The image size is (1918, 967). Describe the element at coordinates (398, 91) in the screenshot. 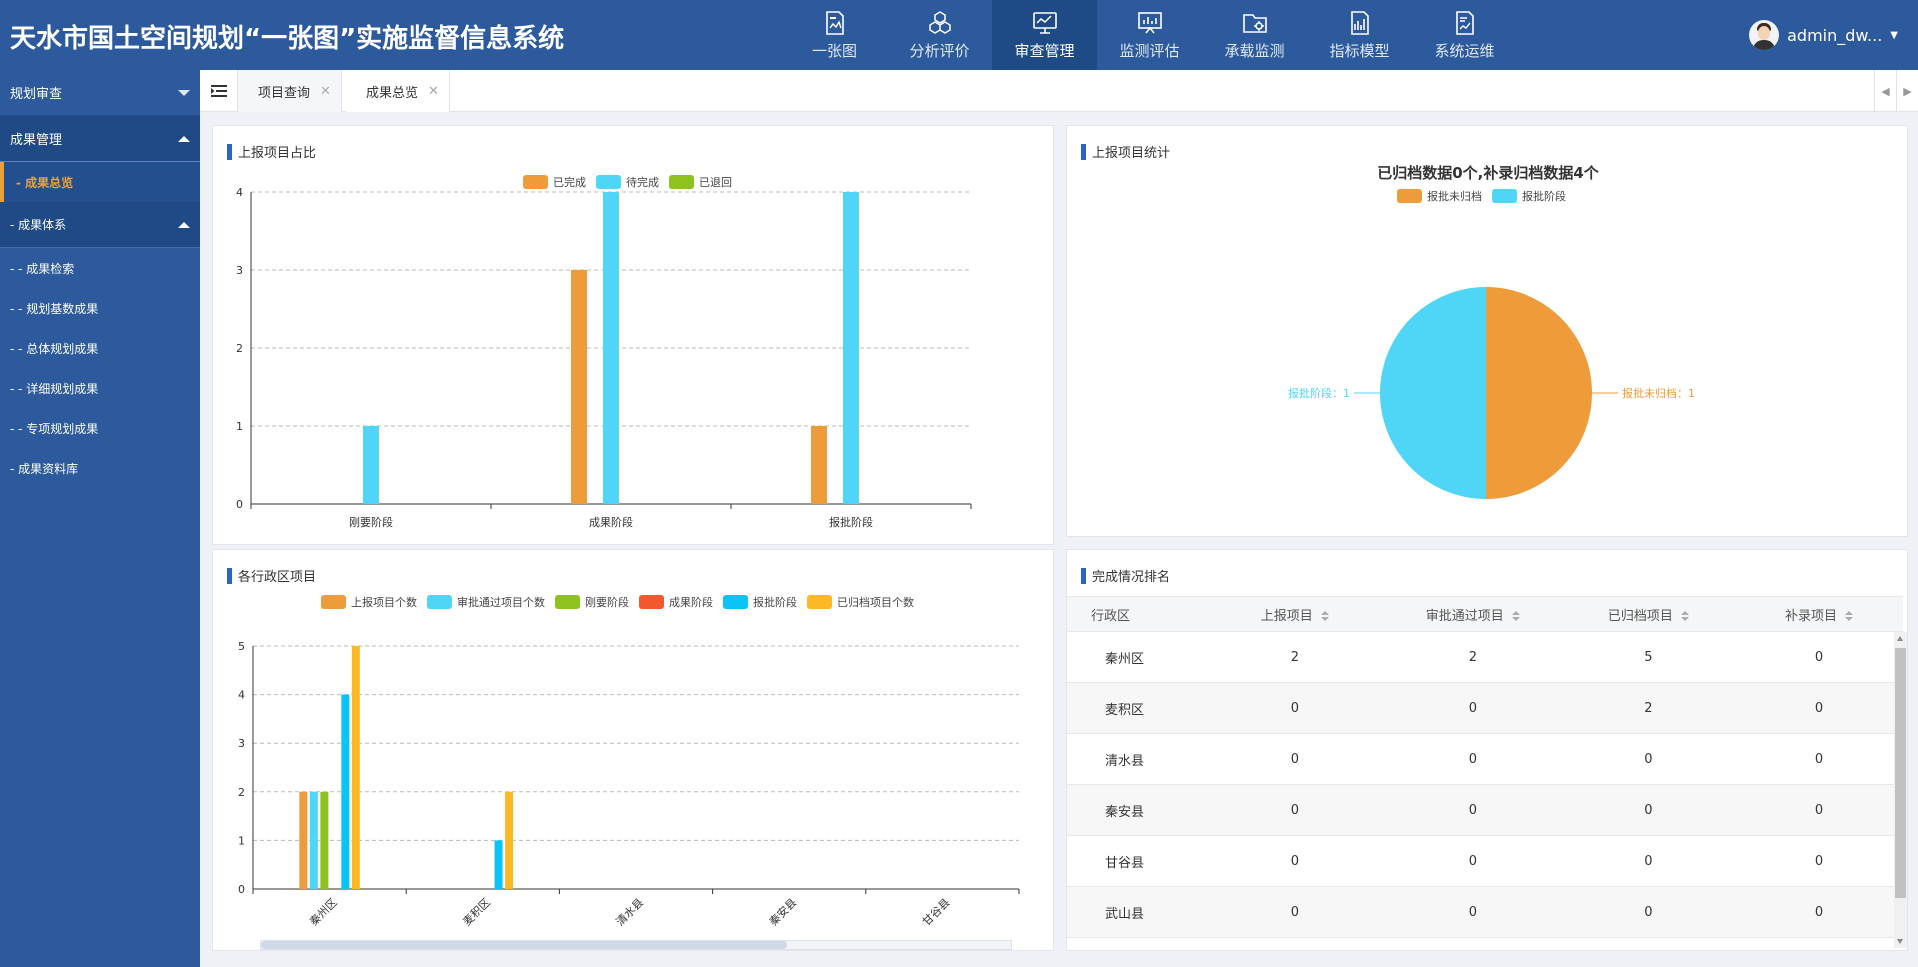

I see `tab-result-overview: 成果总览 ✕` at that location.